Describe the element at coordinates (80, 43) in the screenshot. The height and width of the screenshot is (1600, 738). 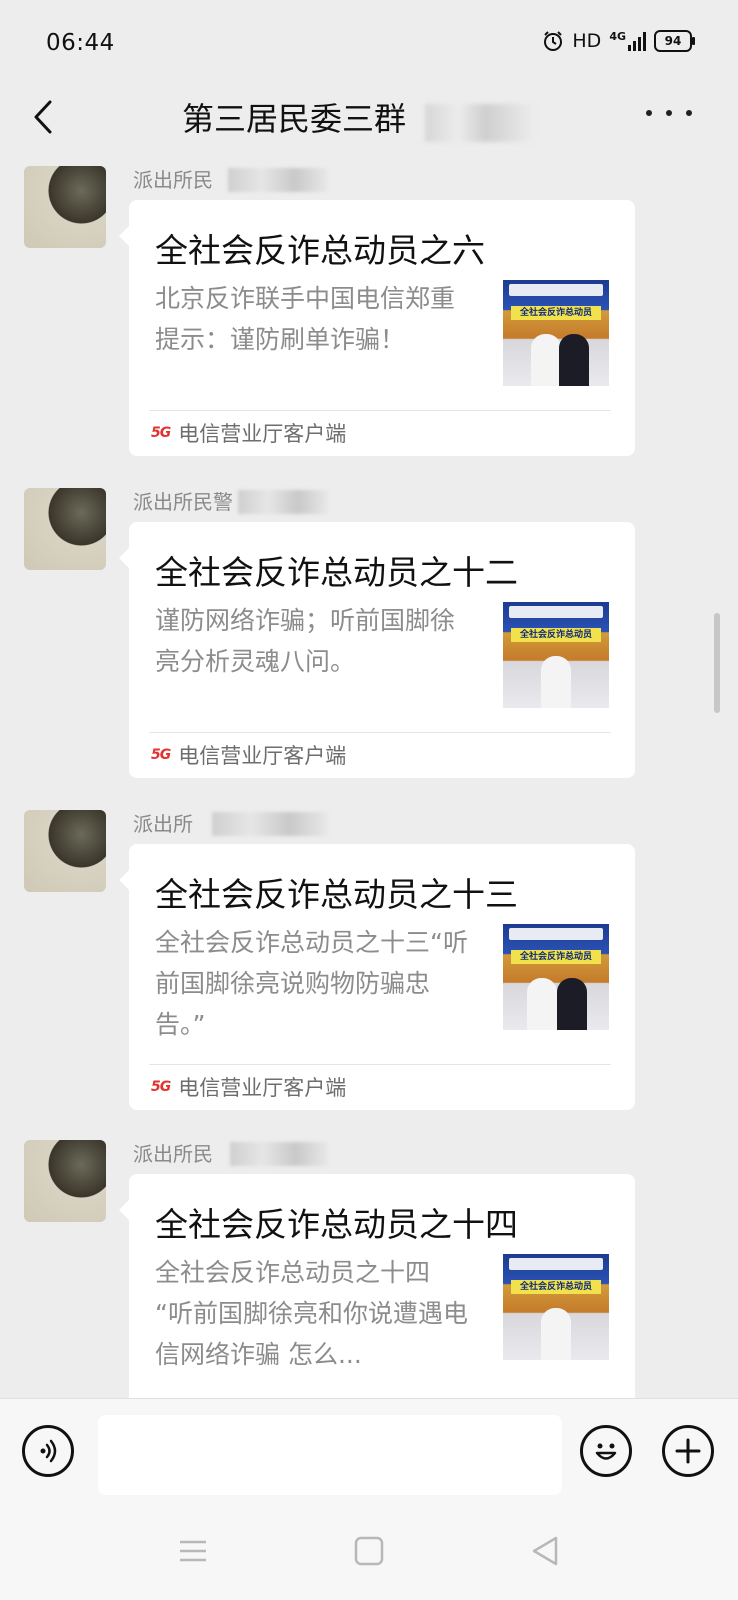
I see `status-time: 06:44` at that location.